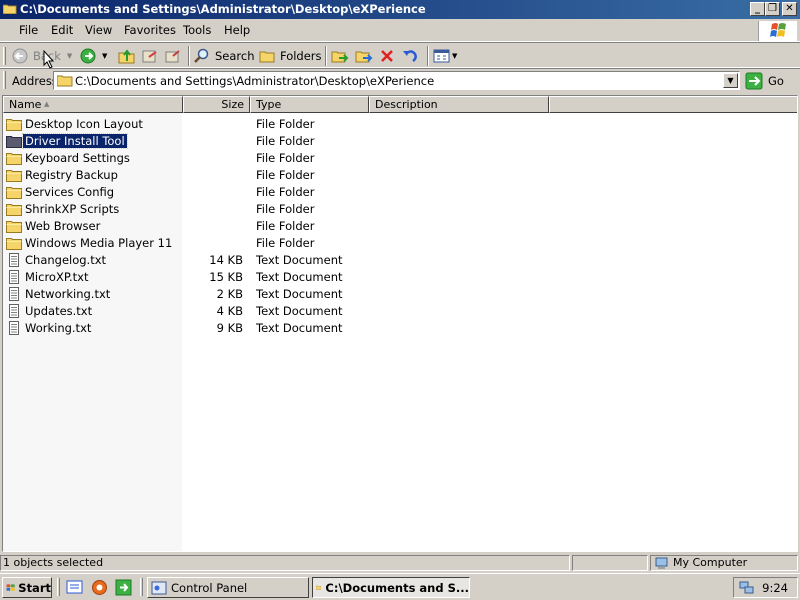 The height and width of the screenshot is (600, 800). I want to click on browser-icon, so click(99, 587).